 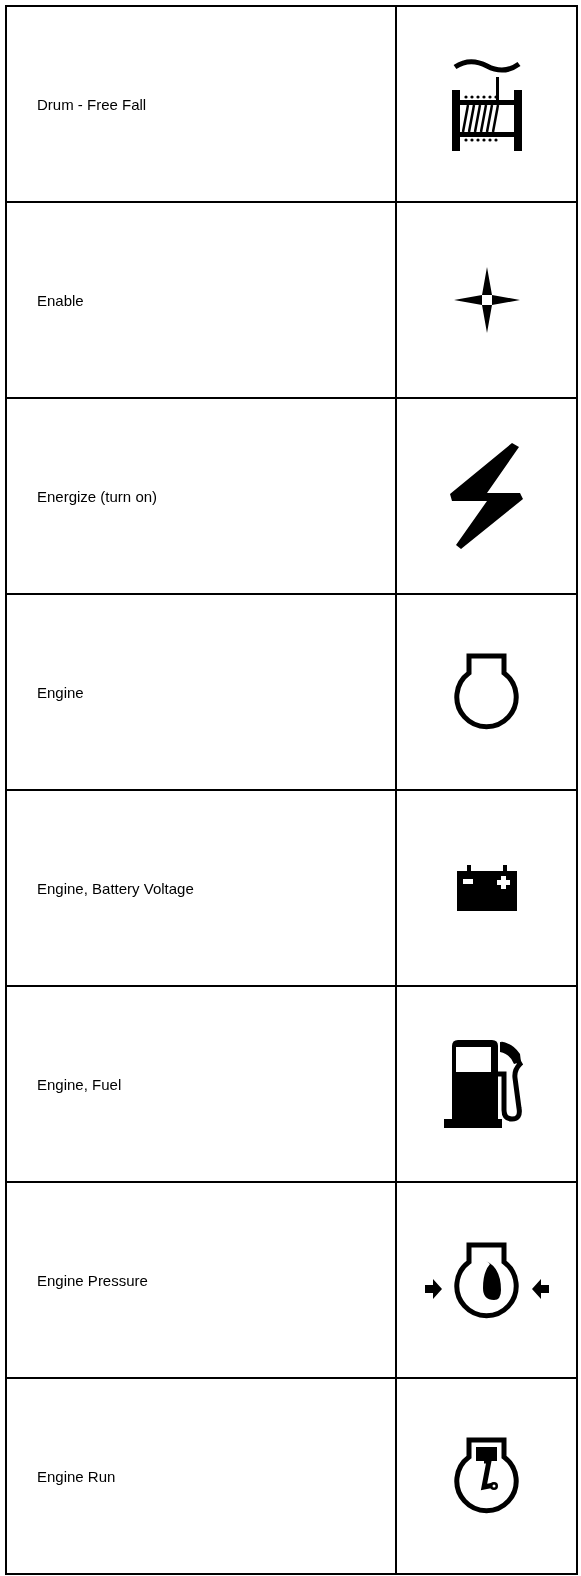 I want to click on lightning-bolt-icon, so click(x=486, y=496).